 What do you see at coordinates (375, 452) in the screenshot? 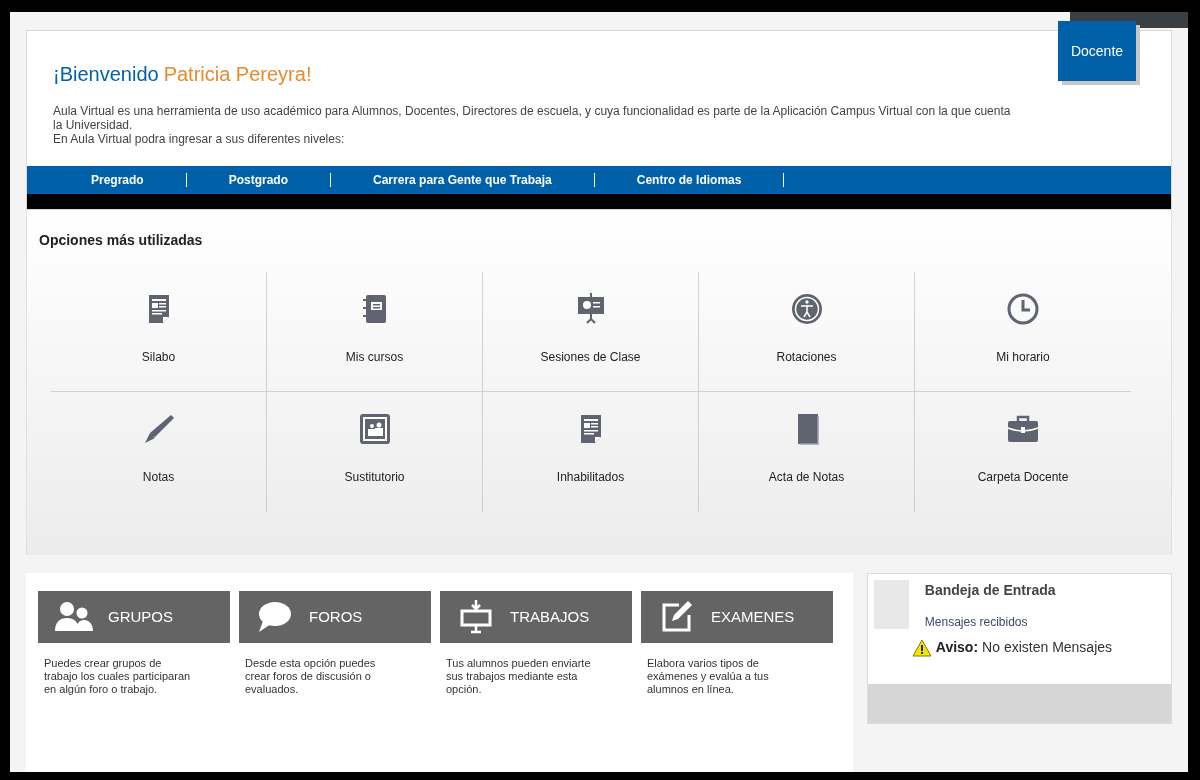
I see `option-tile: Sustitutorio` at bounding box center [375, 452].